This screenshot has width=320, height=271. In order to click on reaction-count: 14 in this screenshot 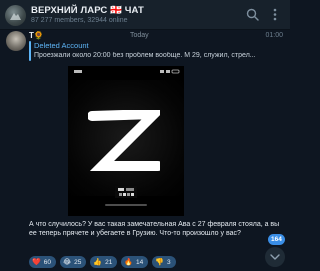, I will do `click(140, 262)`.